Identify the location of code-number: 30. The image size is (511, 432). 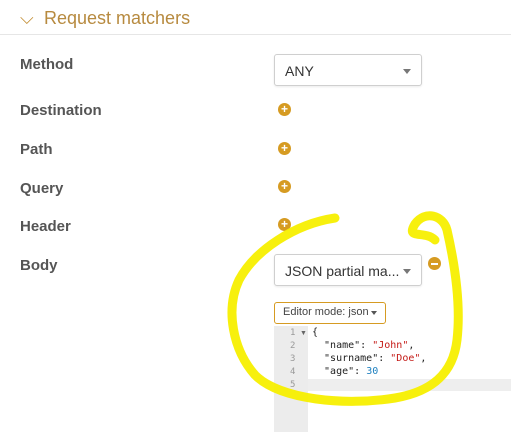
(372, 371).